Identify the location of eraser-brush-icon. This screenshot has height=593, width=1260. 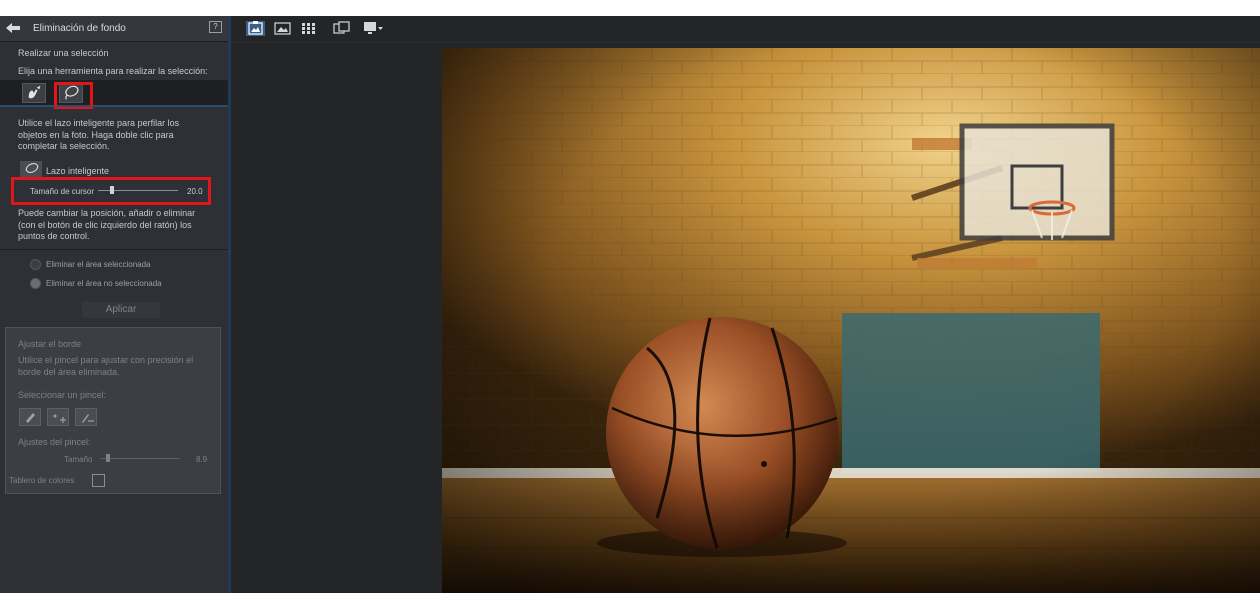
(30, 418).